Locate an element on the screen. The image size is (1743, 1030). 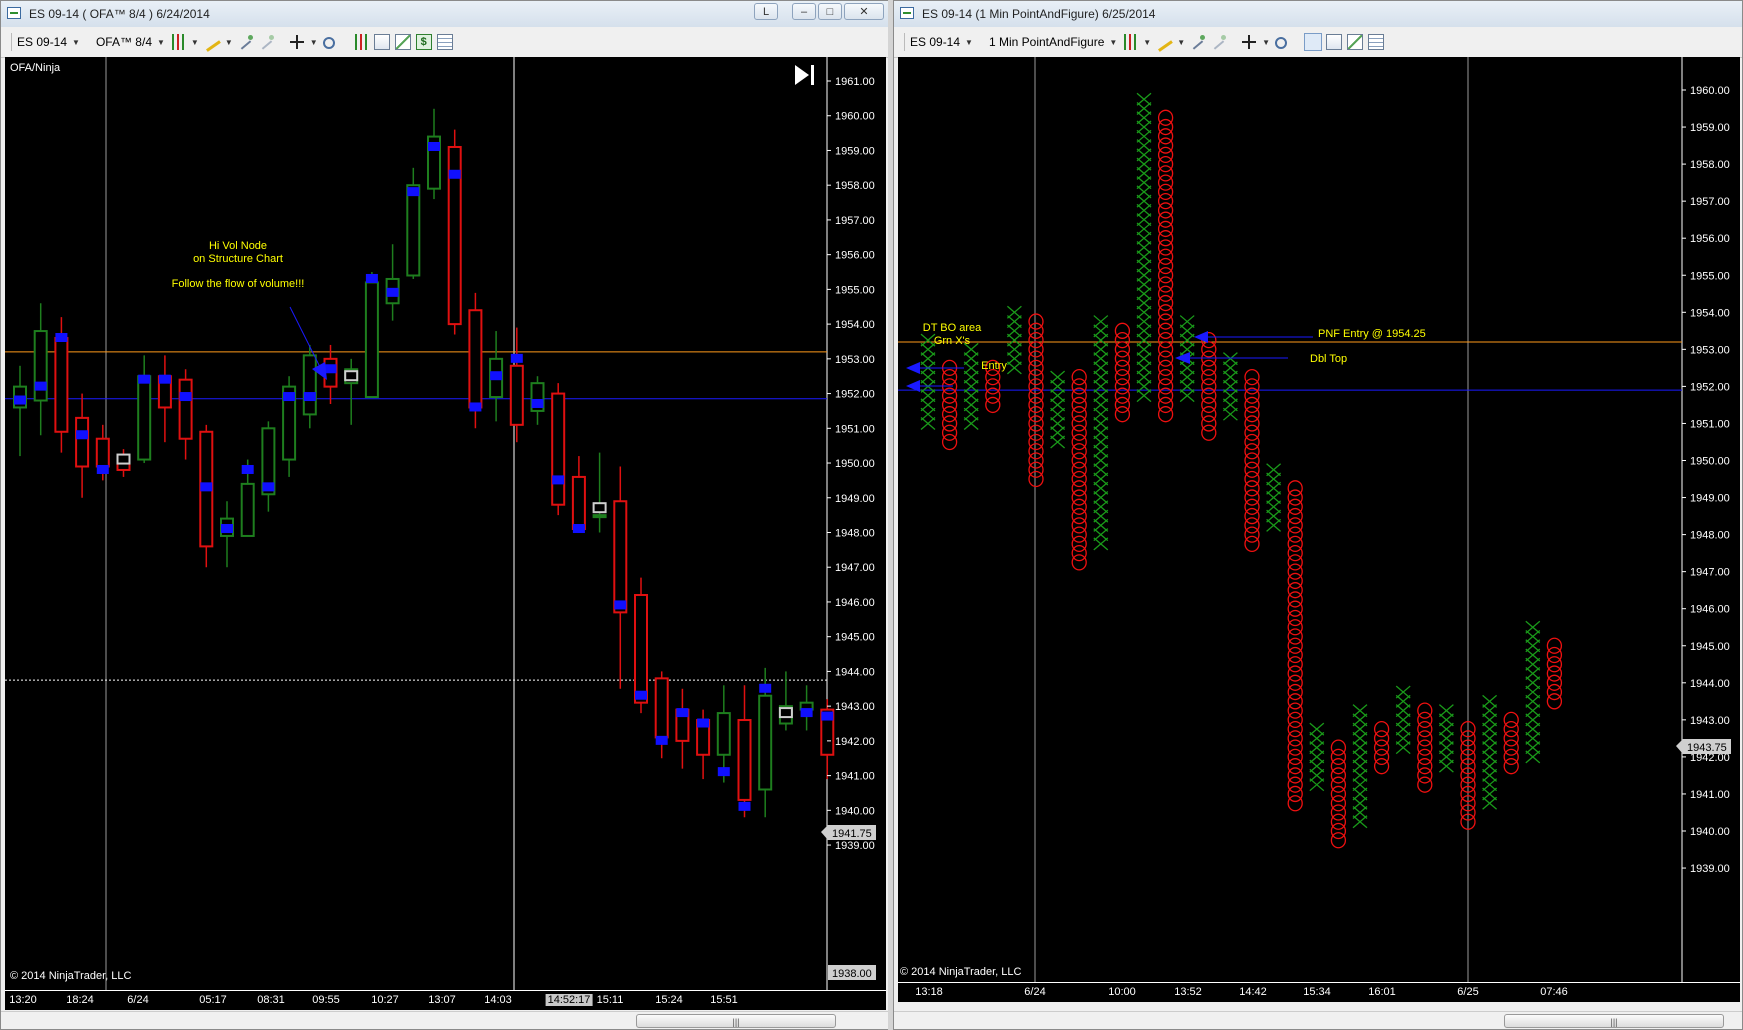
right-horizontal-scrollbar: ||| is located at coordinates (1318, 1020).